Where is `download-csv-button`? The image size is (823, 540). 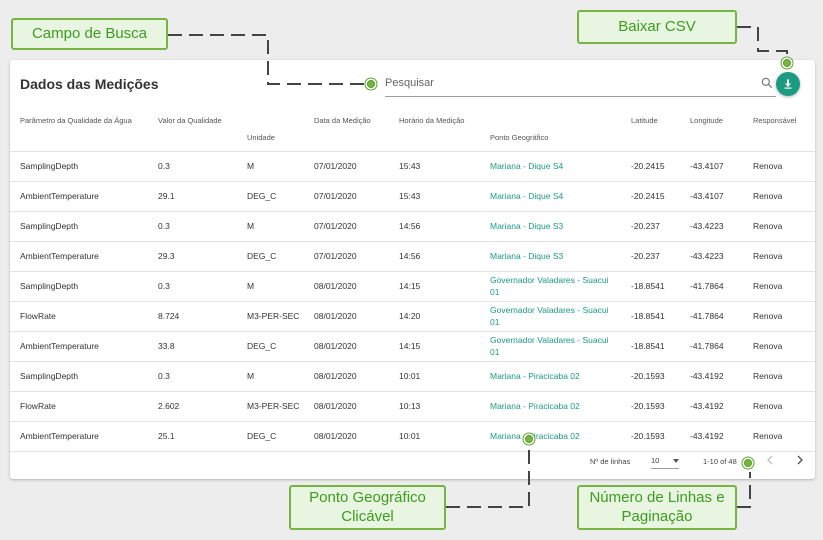 download-csv-button is located at coordinates (788, 84).